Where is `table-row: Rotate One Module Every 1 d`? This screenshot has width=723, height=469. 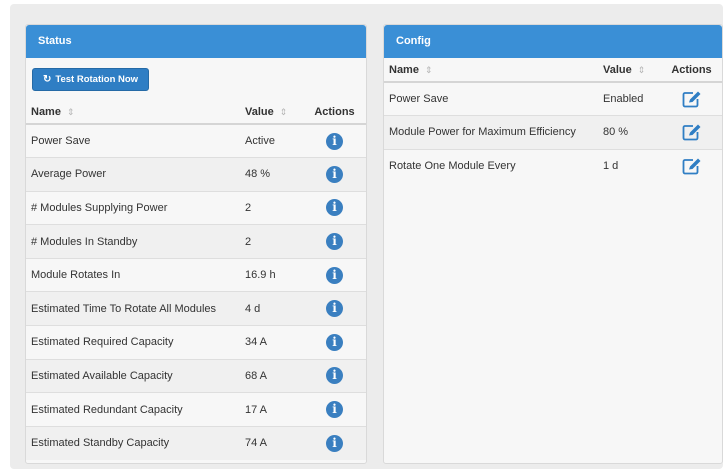
table-row: Rotate One Module Every 1 d is located at coordinates (553, 165).